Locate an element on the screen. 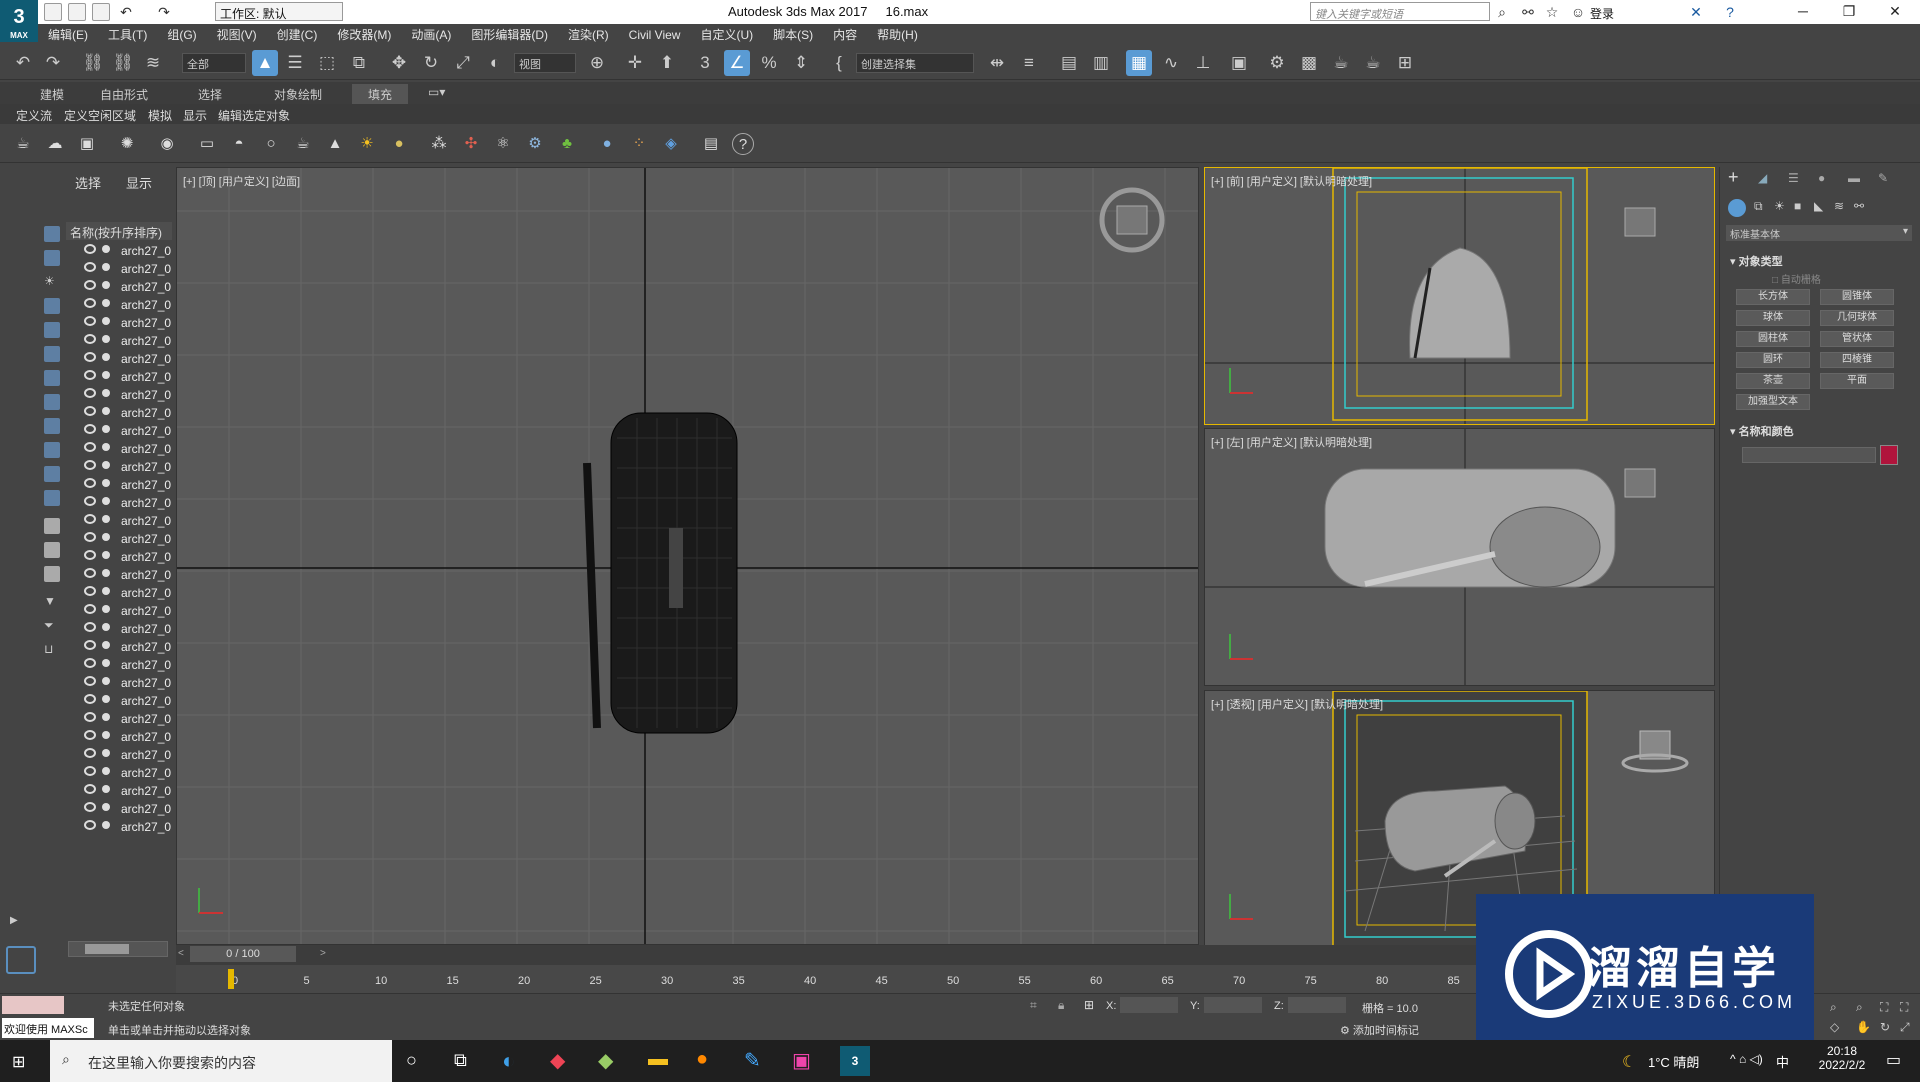  placement-icon: ◐ is located at coordinates (495, 63).